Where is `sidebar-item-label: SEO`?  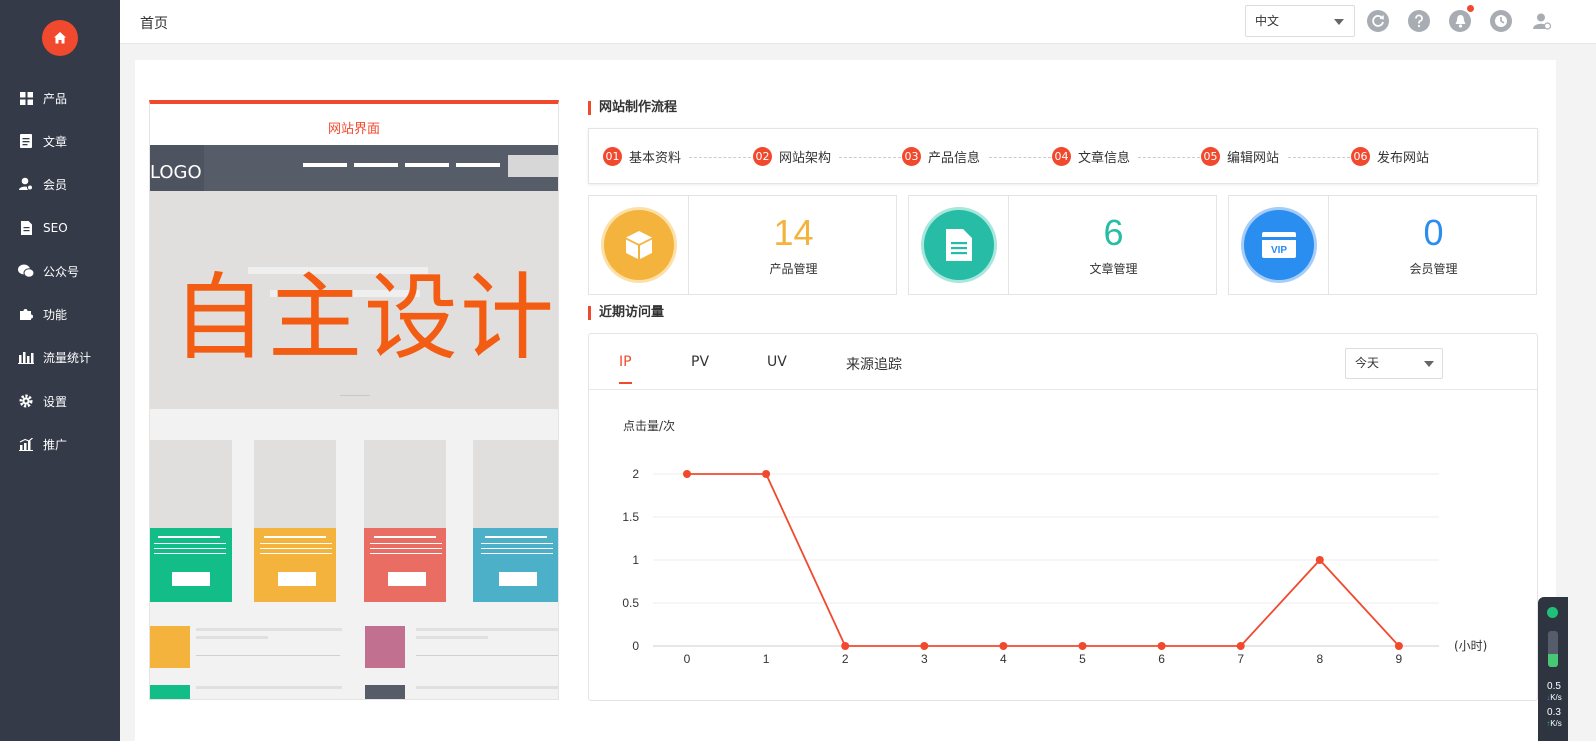
sidebar-item-label: SEO is located at coordinates (55, 228).